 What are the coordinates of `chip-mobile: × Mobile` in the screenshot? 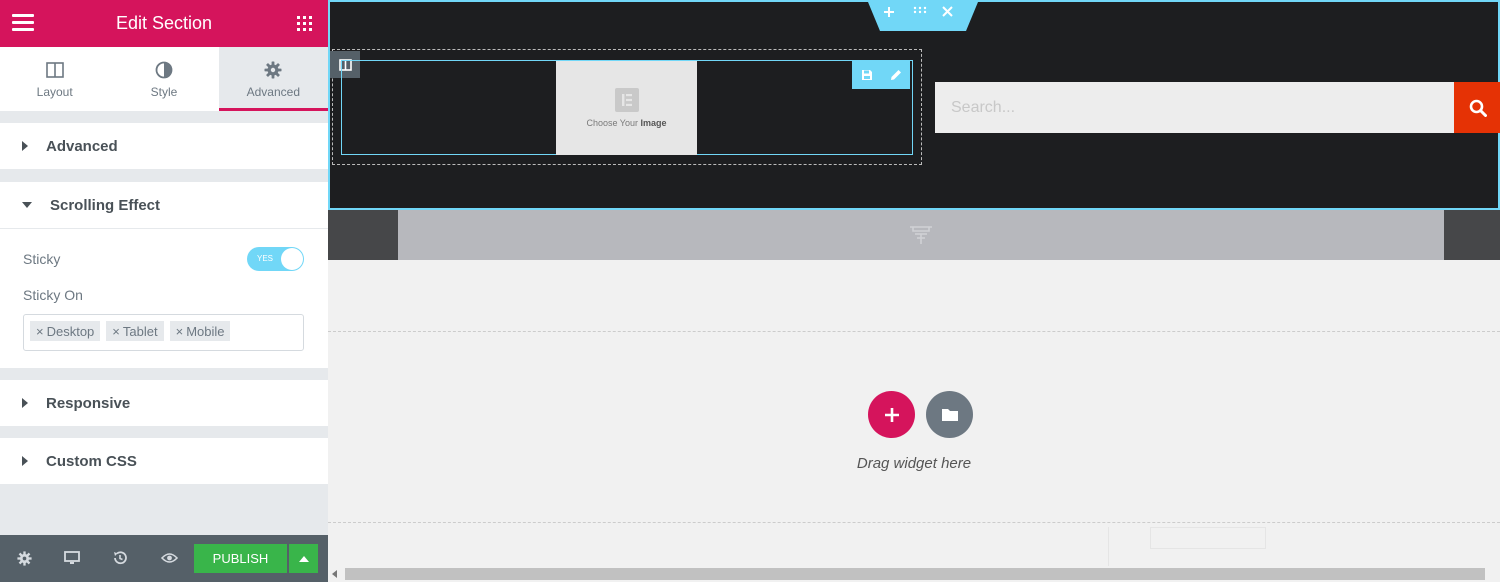 It's located at (200, 331).